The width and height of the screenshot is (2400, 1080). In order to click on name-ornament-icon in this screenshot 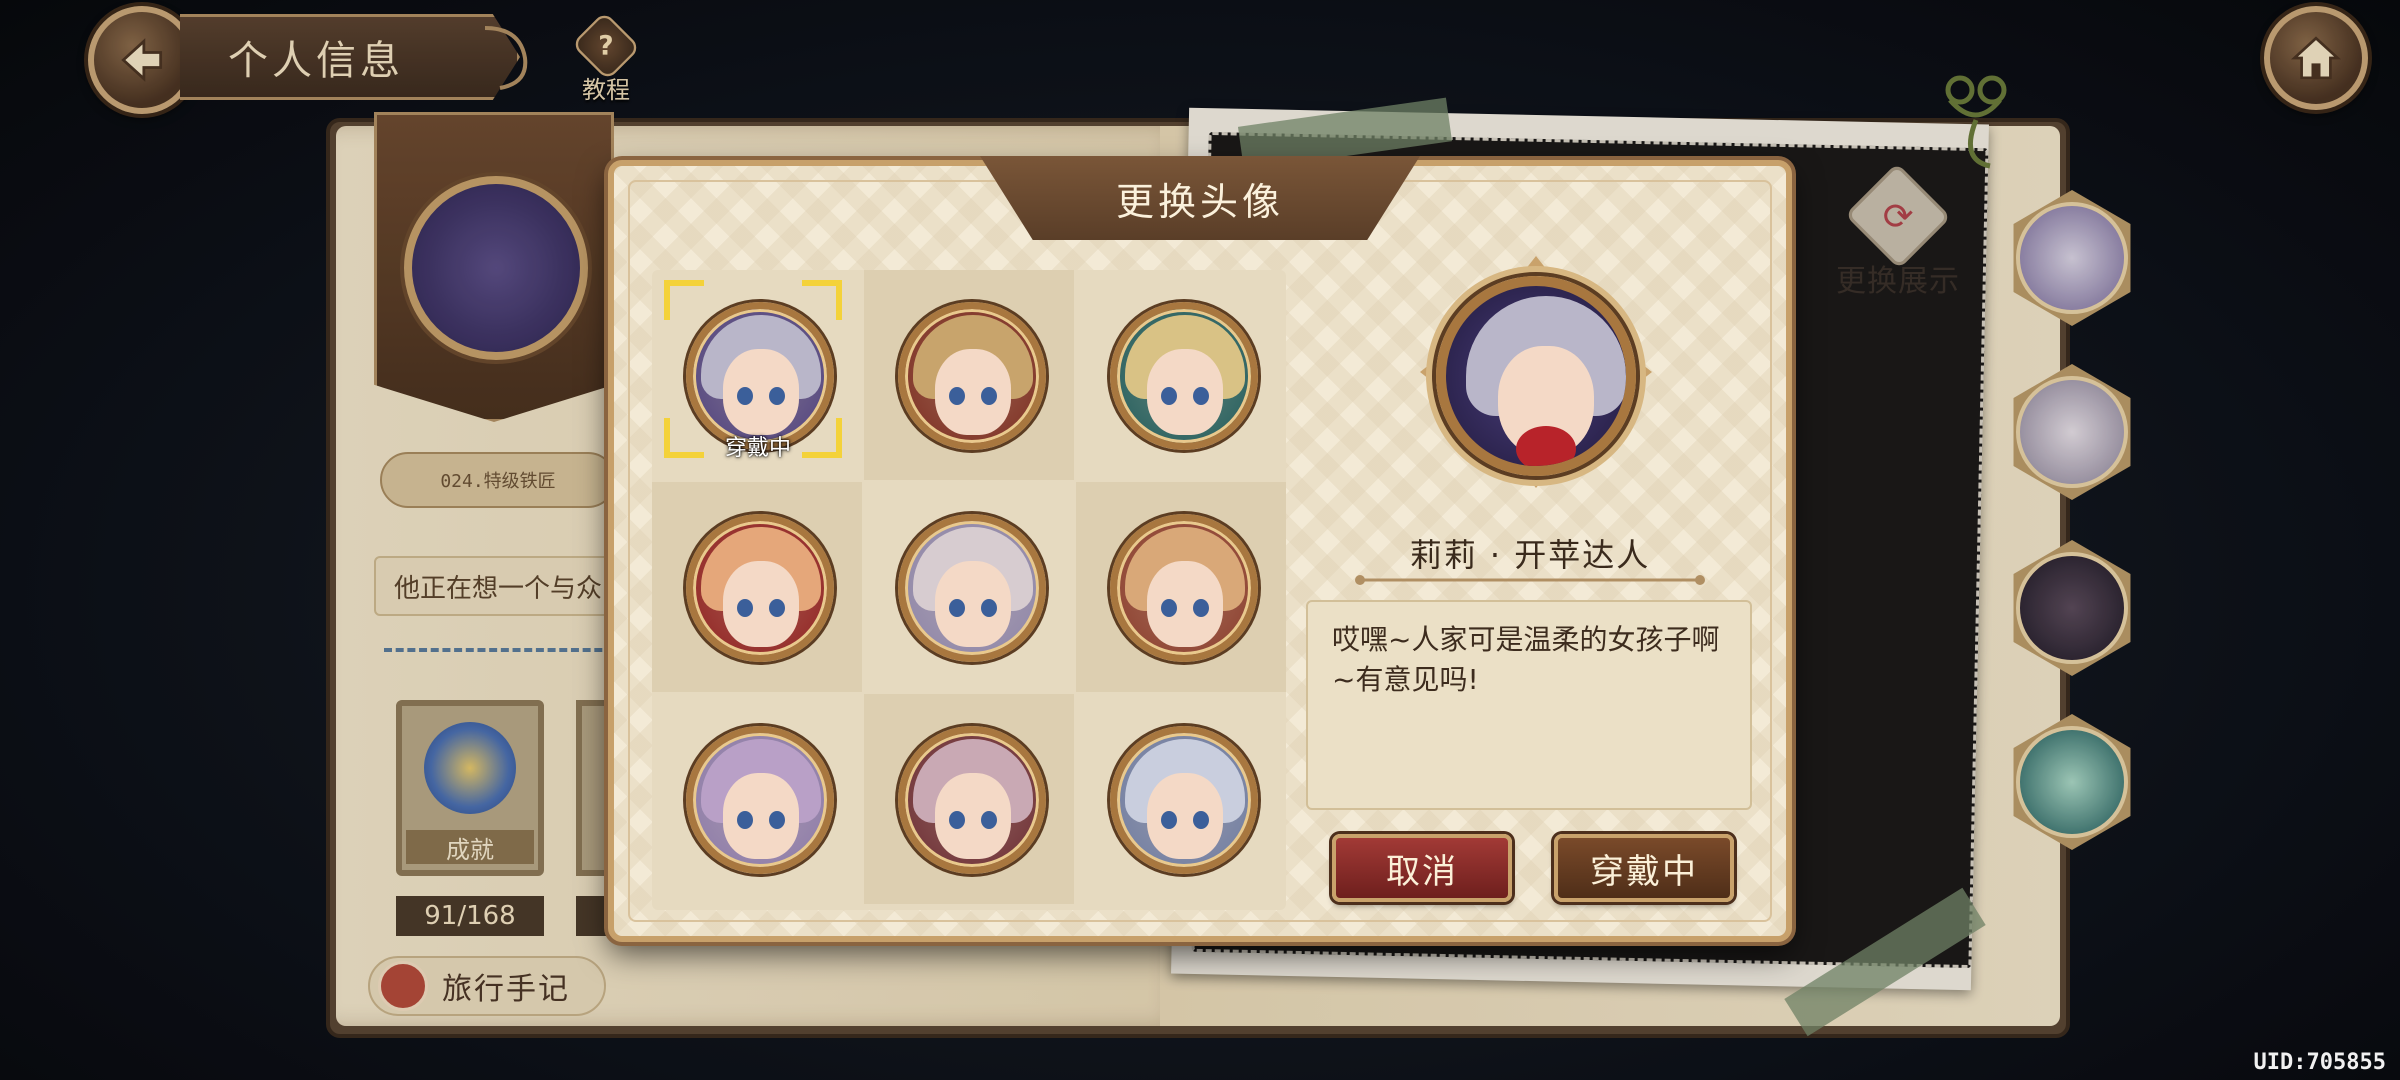, I will do `click(1530, 580)`.